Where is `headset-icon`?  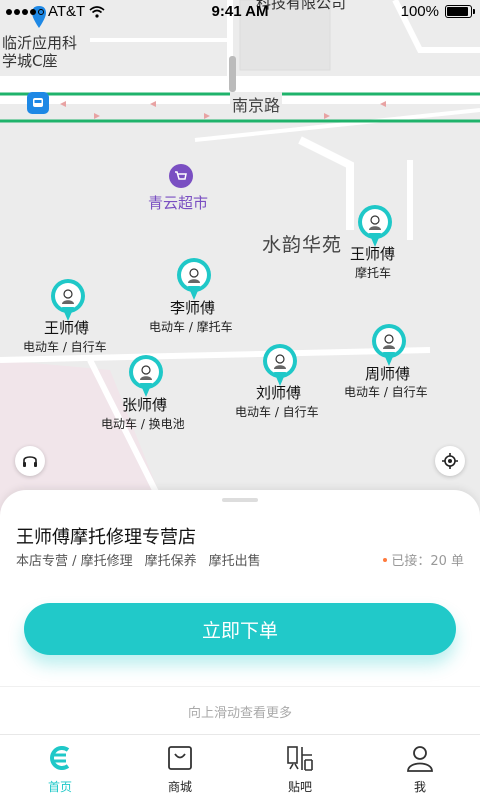 headset-icon is located at coordinates (30, 461).